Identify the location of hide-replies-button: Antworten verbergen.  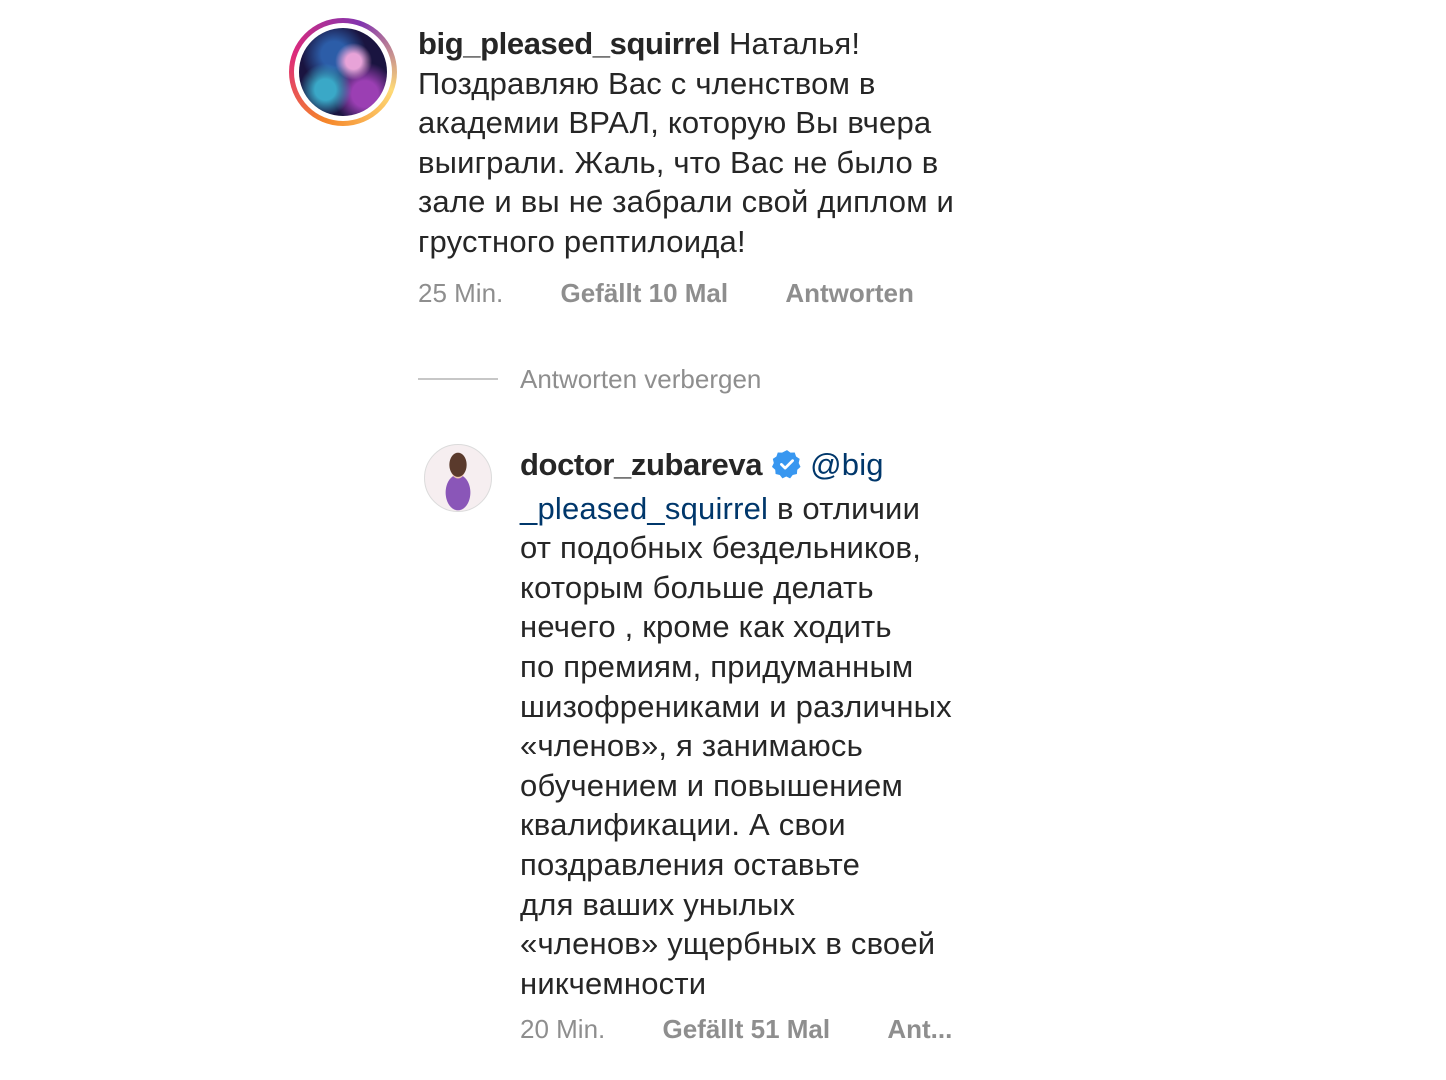
(589, 379).